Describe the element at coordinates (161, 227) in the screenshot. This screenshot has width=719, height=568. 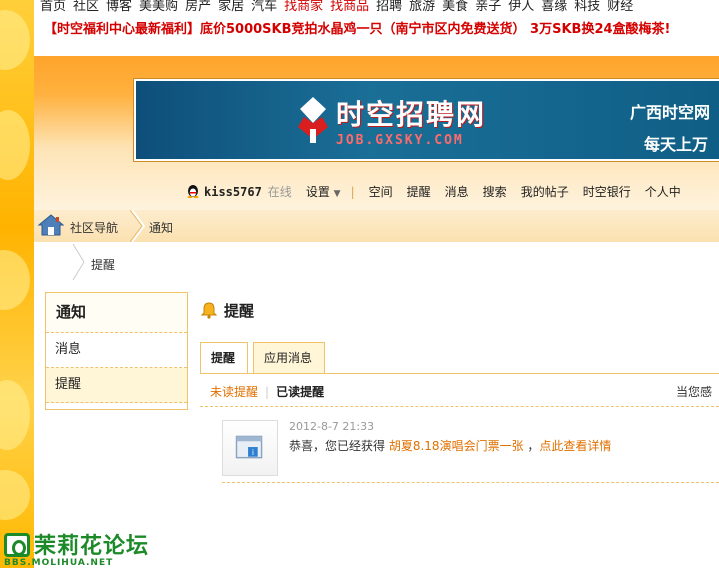
I see `breadcrumb-notifications: 通知` at that location.